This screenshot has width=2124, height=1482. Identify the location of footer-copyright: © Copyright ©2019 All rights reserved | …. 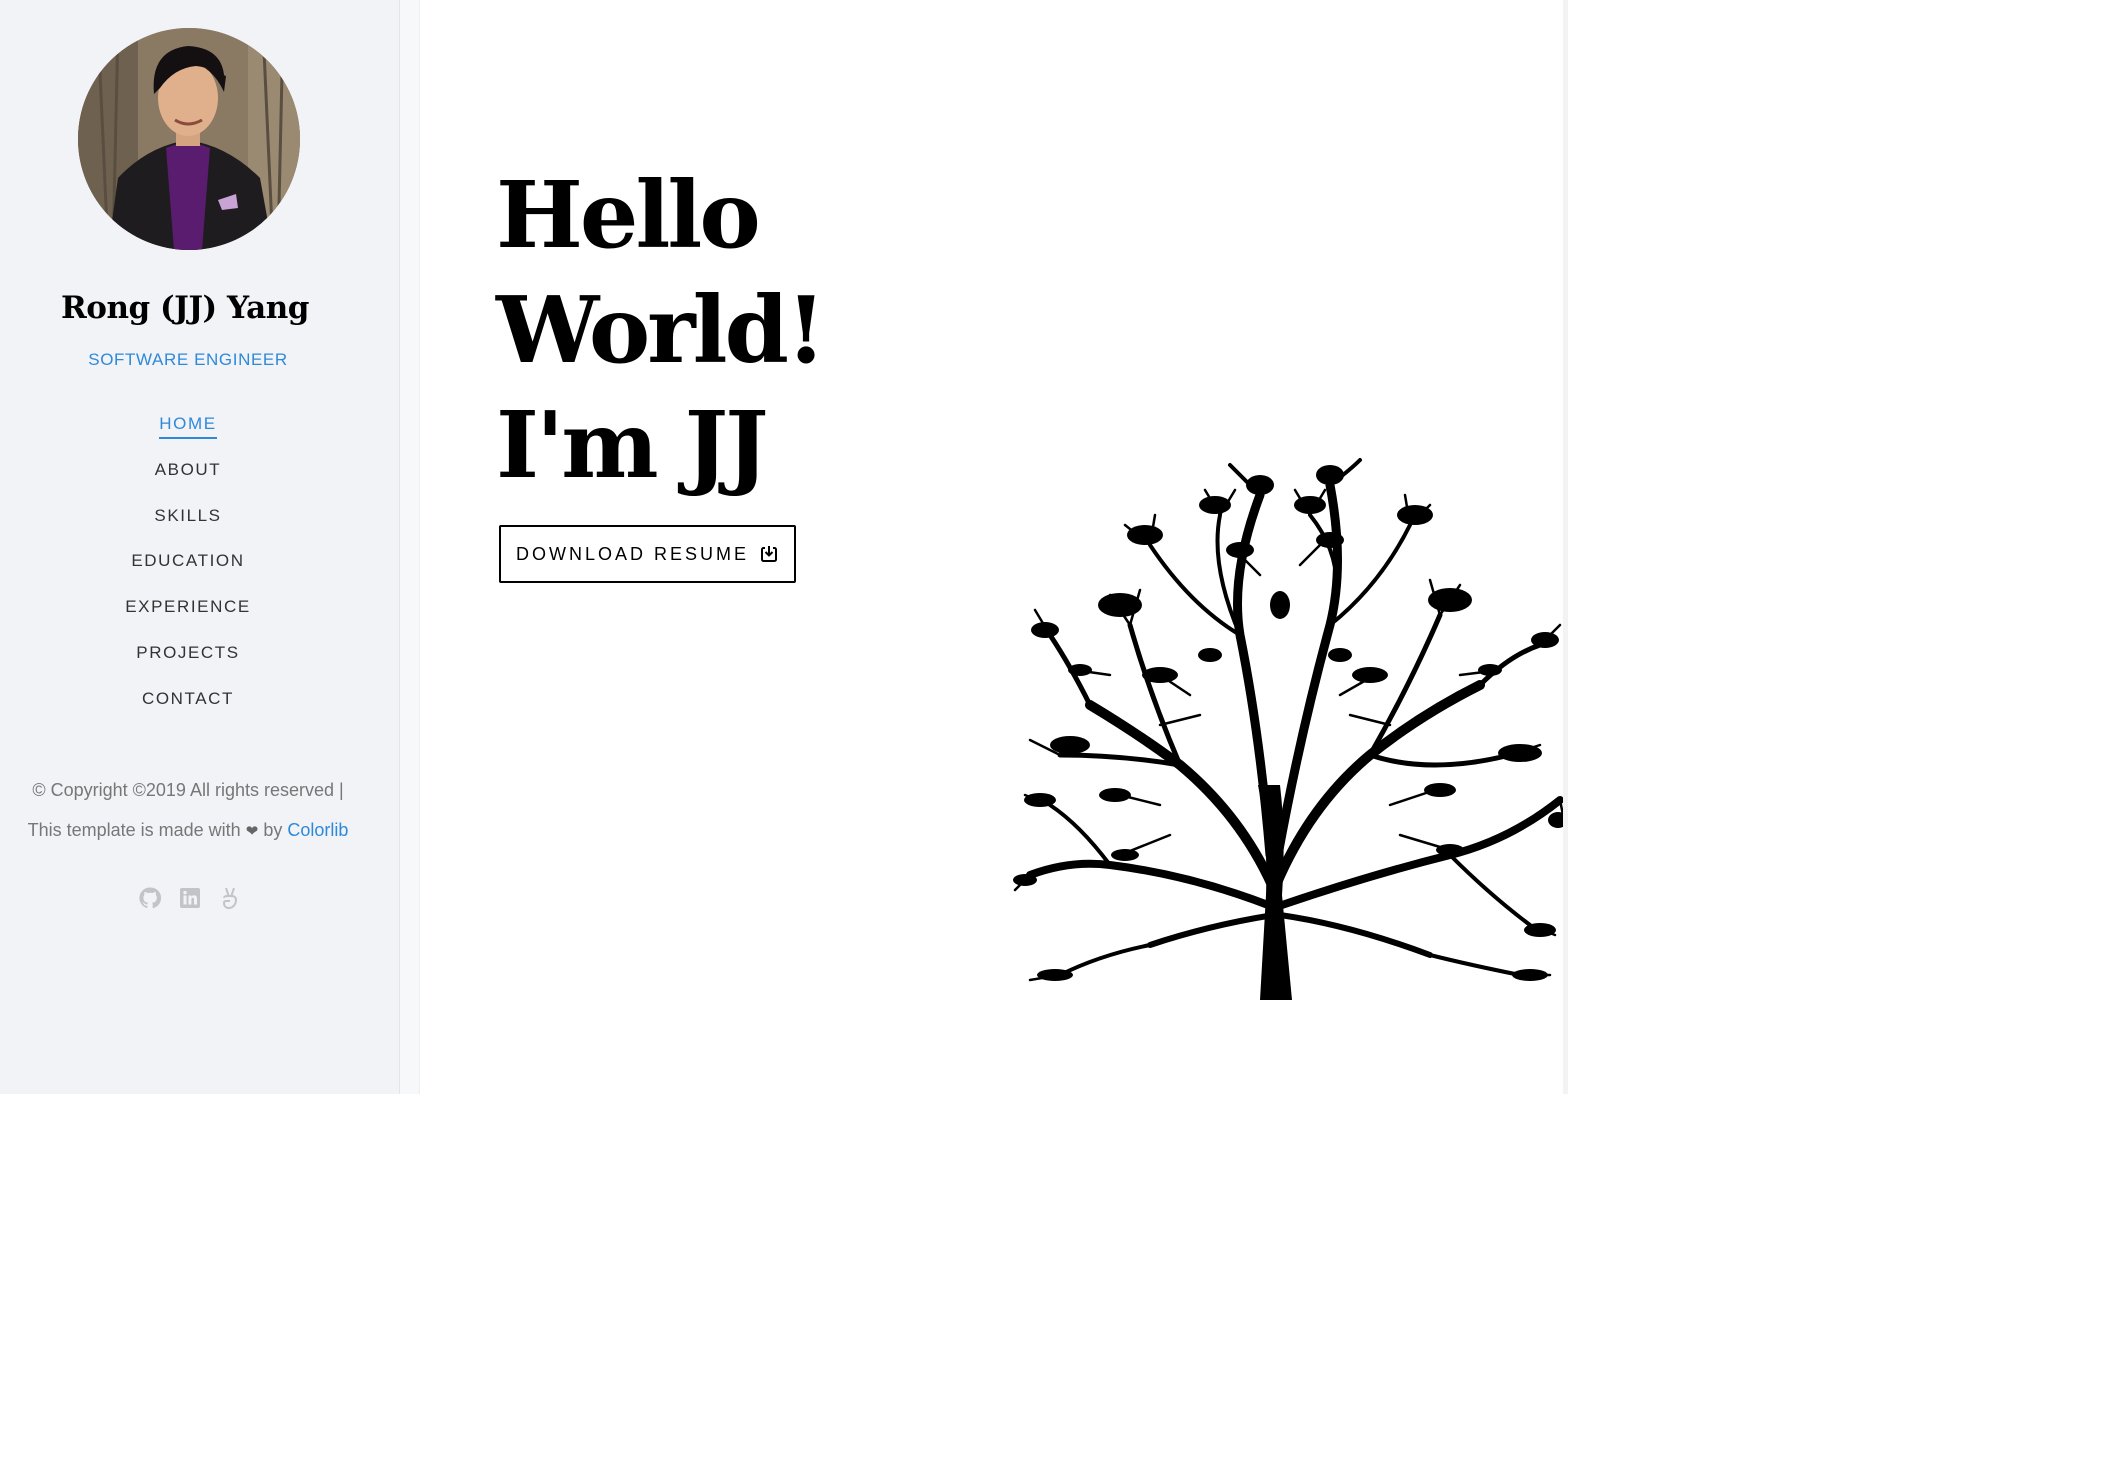
(188, 811).